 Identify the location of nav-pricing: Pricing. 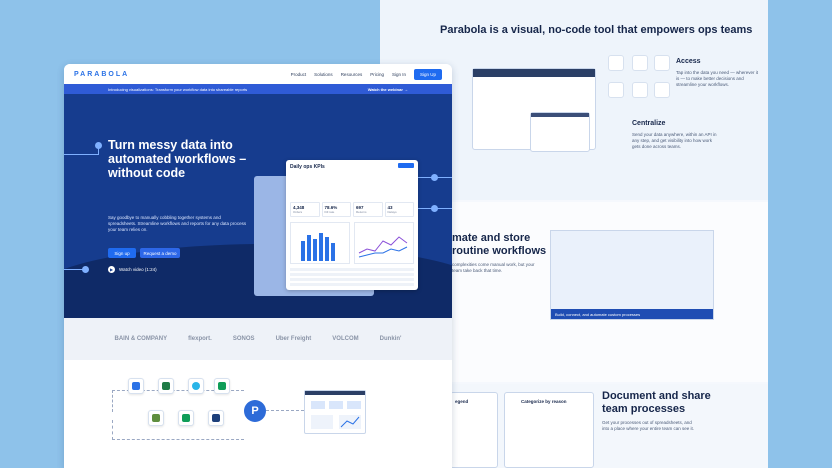
(377, 74).